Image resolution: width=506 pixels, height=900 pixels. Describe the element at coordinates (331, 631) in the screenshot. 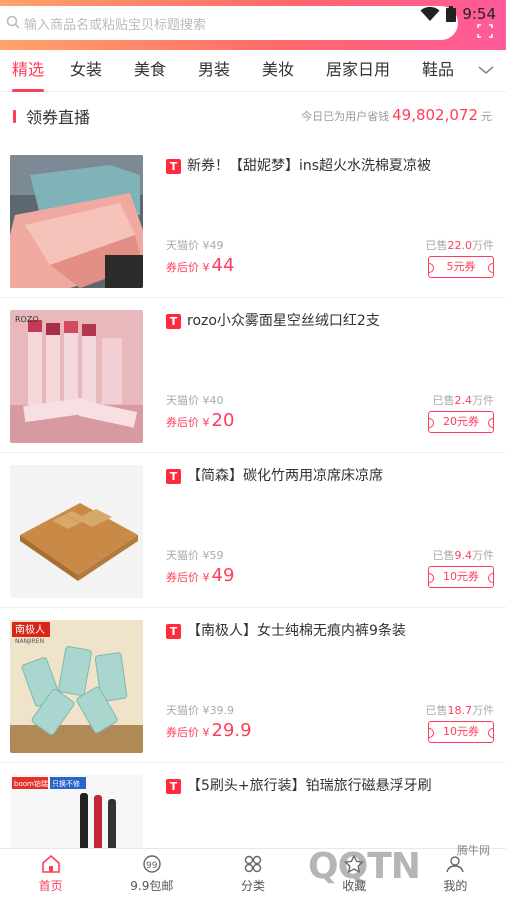

I see `product-title: T 【南极人】女士纯棉无痕内裤9条装` at that location.